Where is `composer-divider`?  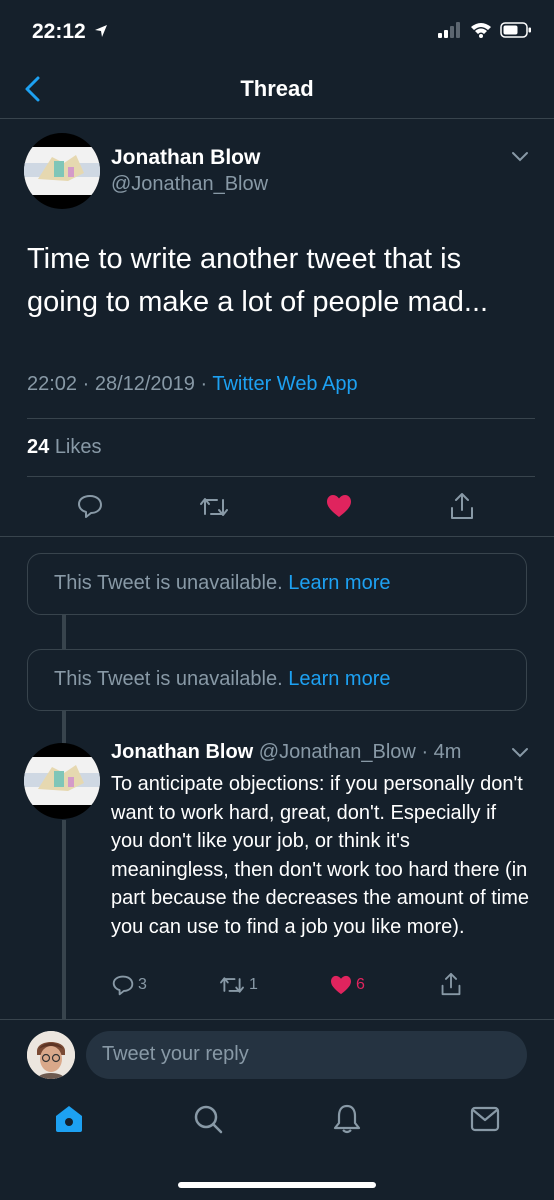
composer-divider is located at coordinates (277, 1019).